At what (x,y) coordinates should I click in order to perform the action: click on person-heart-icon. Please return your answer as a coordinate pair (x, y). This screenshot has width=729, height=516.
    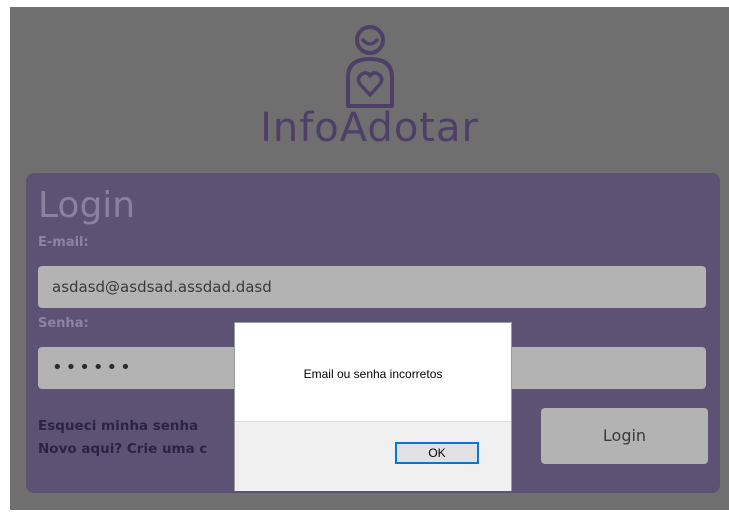
    Looking at the image, I should click on (370, 66).